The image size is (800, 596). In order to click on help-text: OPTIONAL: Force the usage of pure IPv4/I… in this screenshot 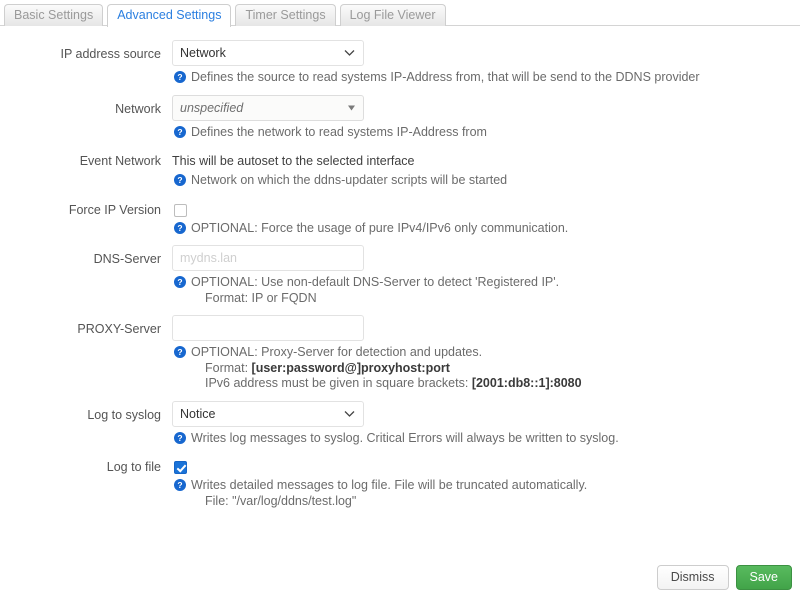, I will do `click(380, 227)`.